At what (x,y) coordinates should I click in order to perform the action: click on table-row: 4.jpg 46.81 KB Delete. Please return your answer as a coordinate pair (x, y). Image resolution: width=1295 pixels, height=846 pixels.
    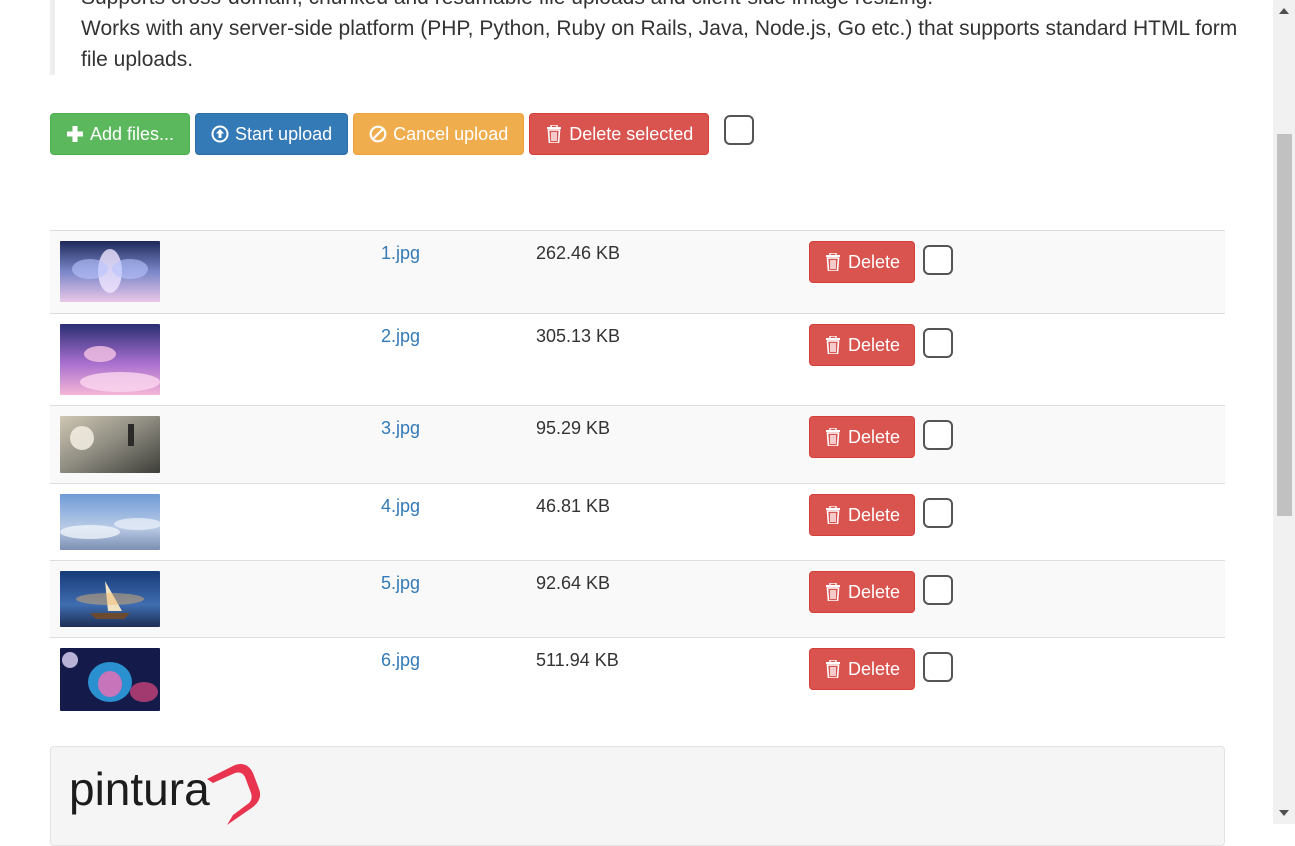
    Looking at the image, I should click on (637, 521).